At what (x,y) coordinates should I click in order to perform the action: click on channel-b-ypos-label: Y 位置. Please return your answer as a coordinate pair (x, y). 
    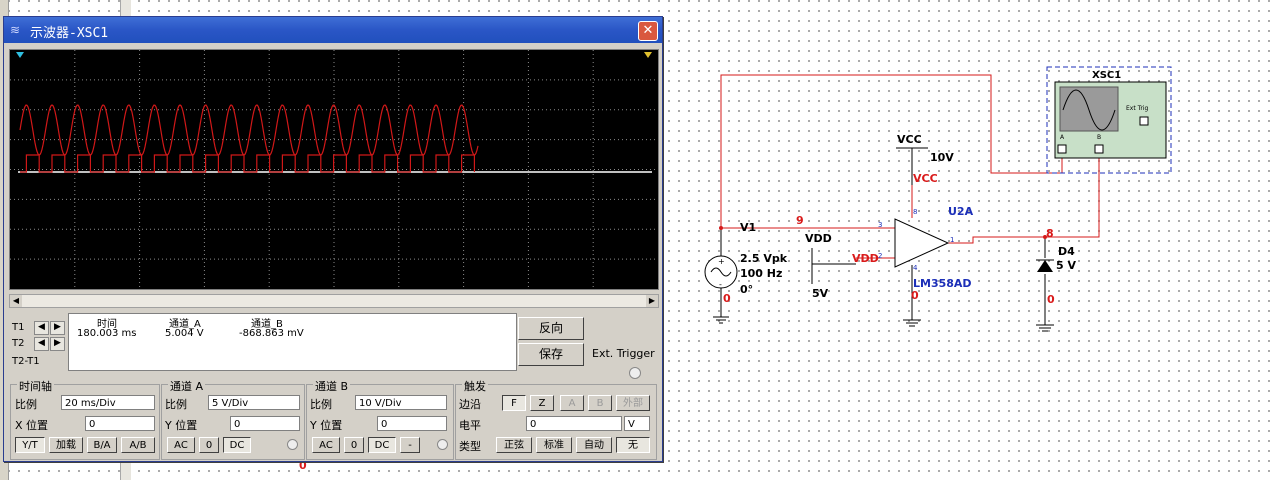
    Looking at the image, I should click on (326, 425).